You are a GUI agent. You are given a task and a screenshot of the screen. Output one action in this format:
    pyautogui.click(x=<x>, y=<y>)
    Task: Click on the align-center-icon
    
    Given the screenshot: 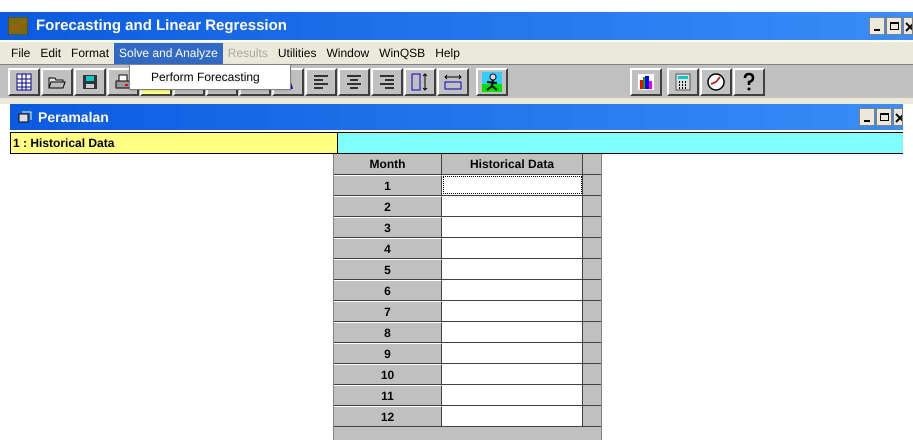 What is the action you would take?
    pyautogui.click(x=354, y=82)
    